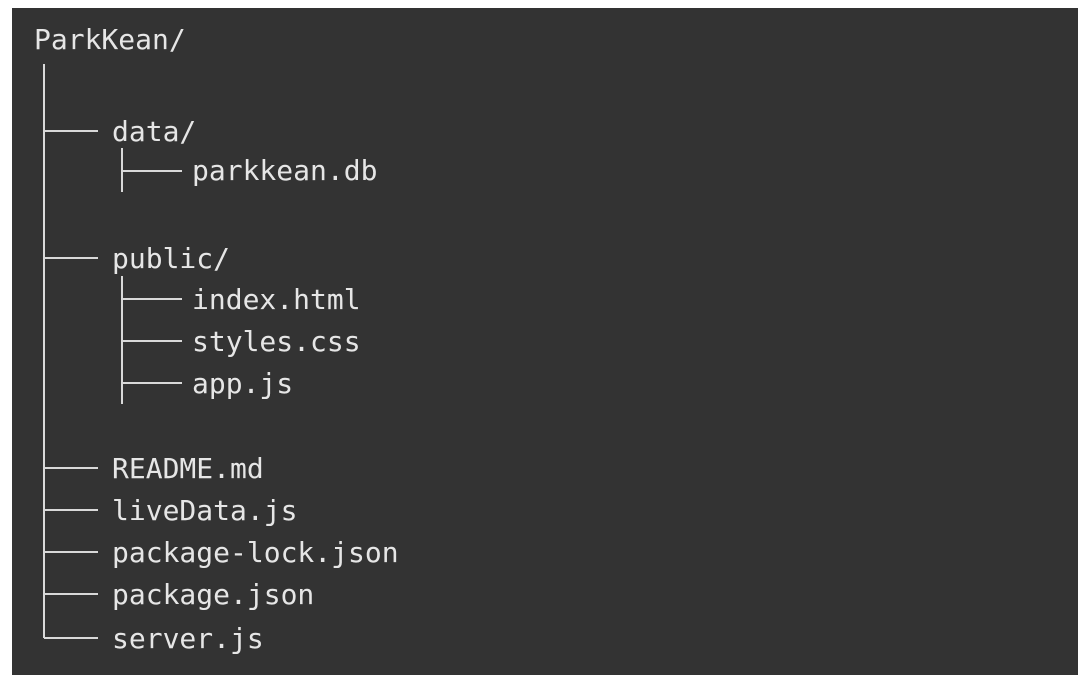 The image size is (1078, 682). I want to click on tree-node-file-parkkean-db: parkkean.db, so click(284, 170).